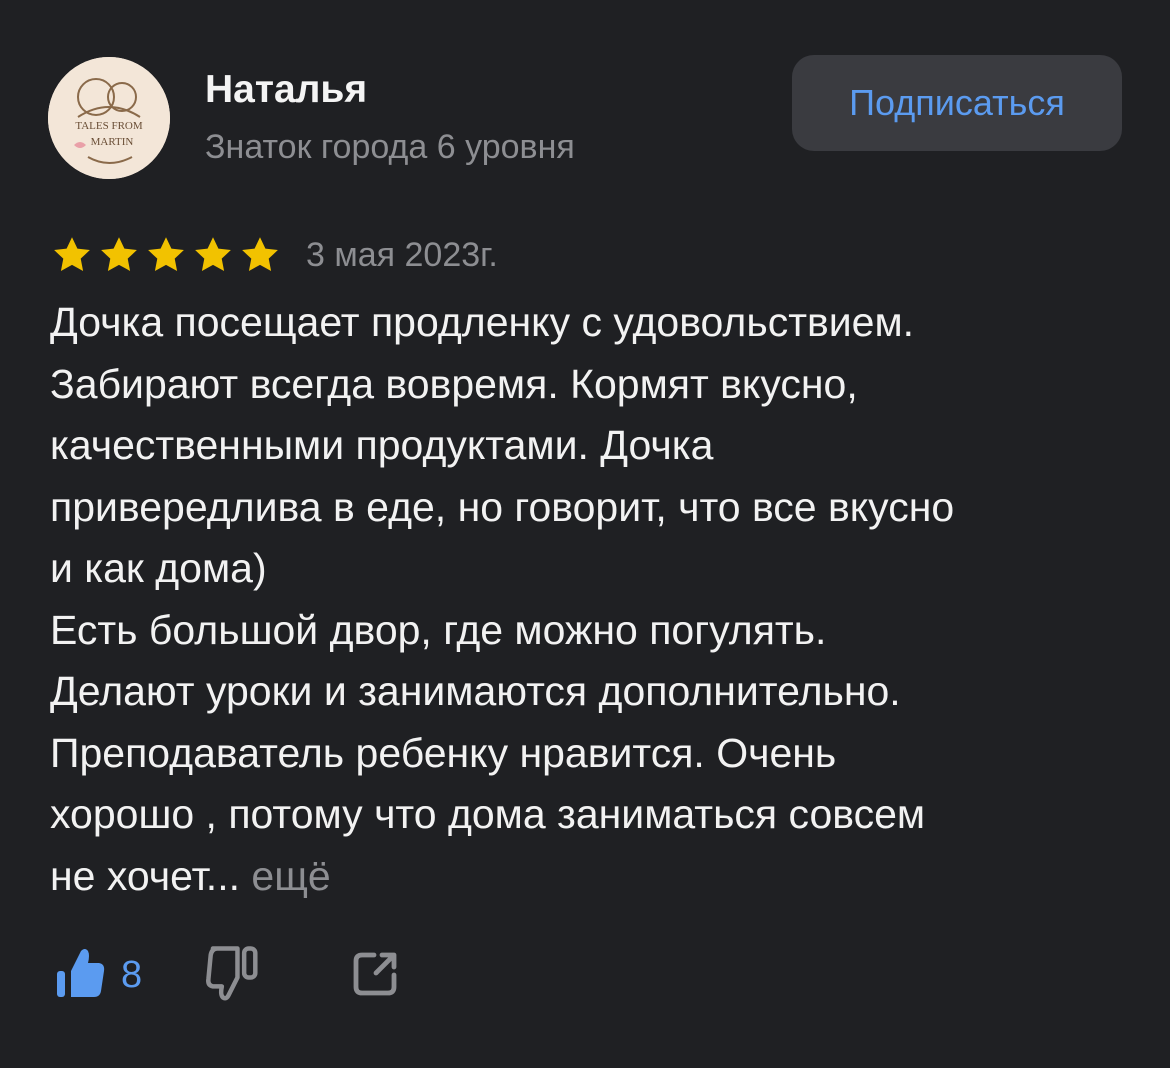  I want to click on author-name: Наталья, so click(286, 90).